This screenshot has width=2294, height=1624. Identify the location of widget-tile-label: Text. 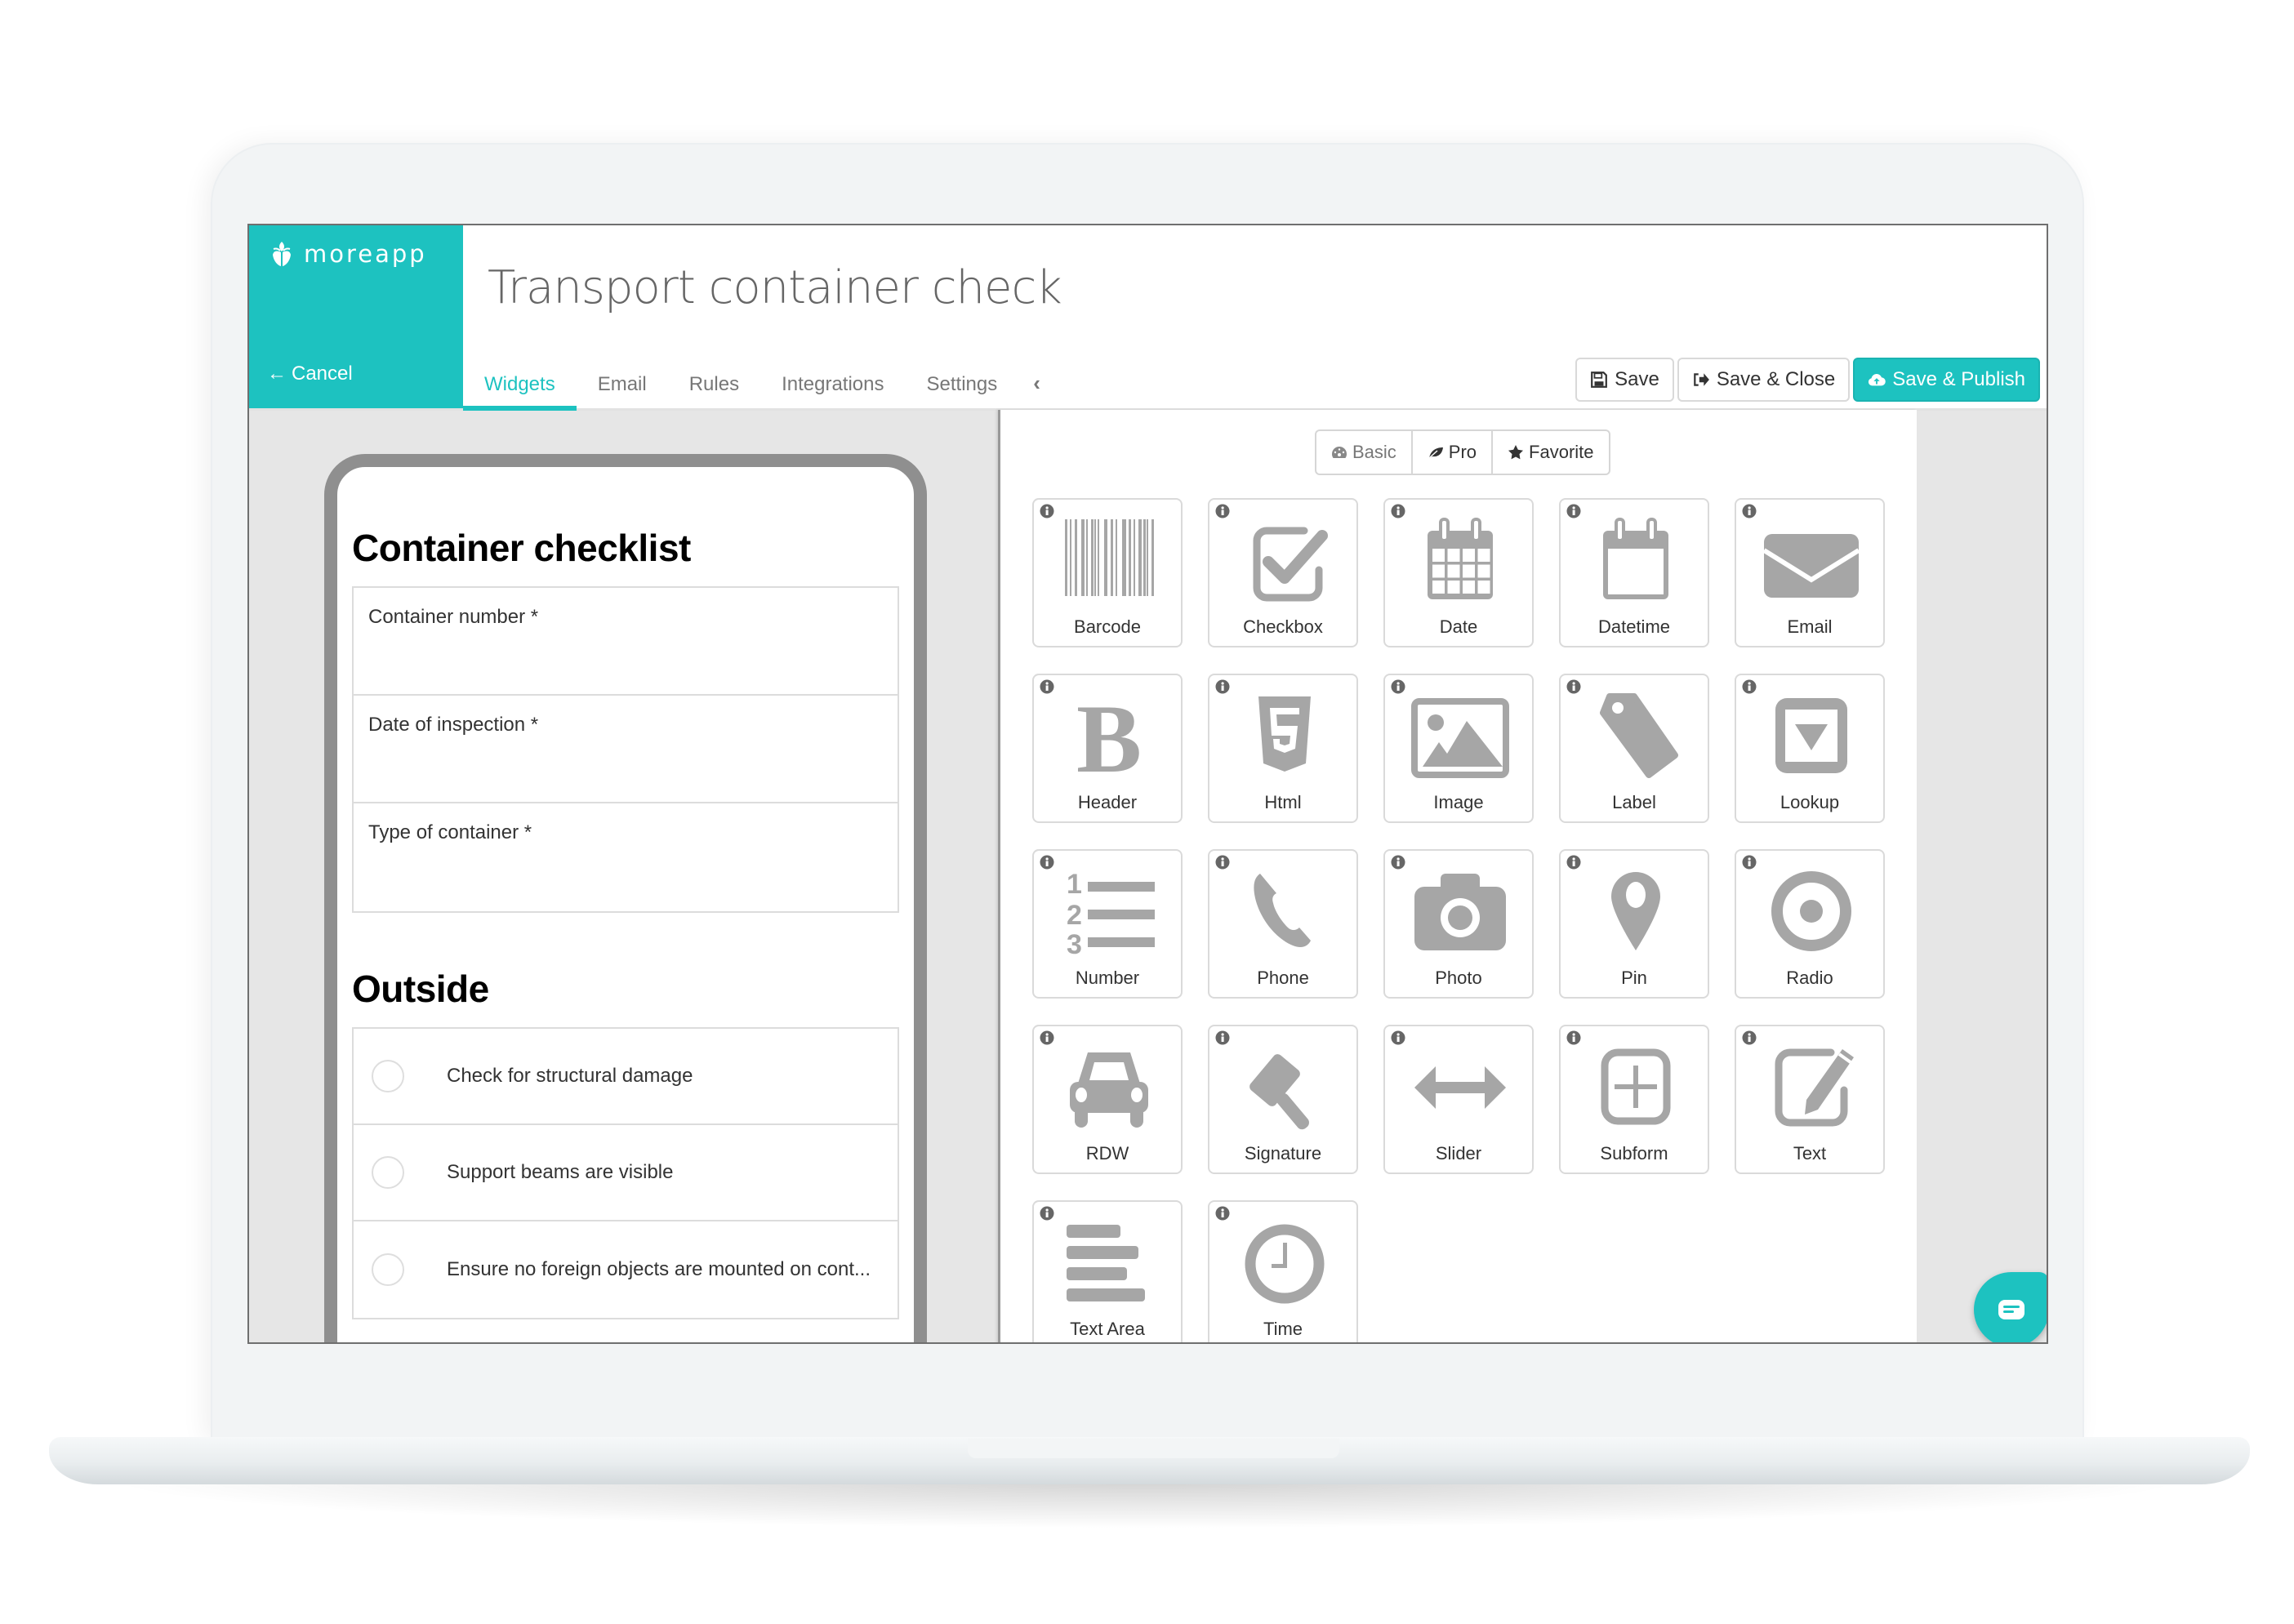
(1810, 1153).